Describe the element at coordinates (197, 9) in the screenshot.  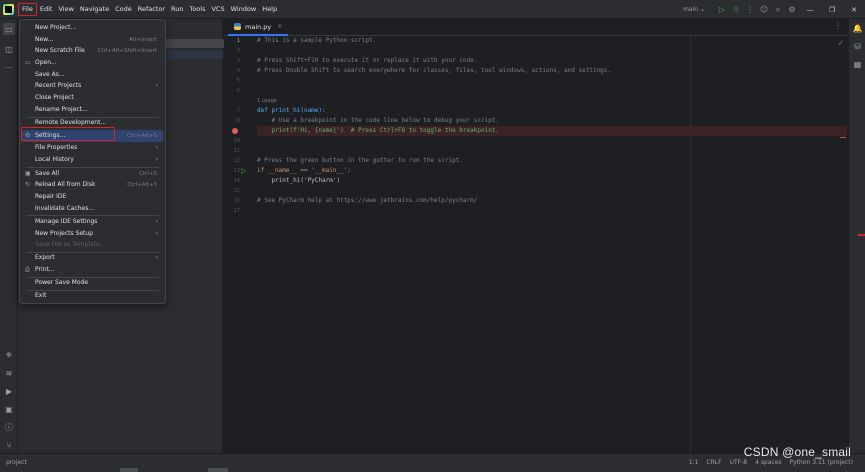
I see `menu-tools: Tools` at that location.